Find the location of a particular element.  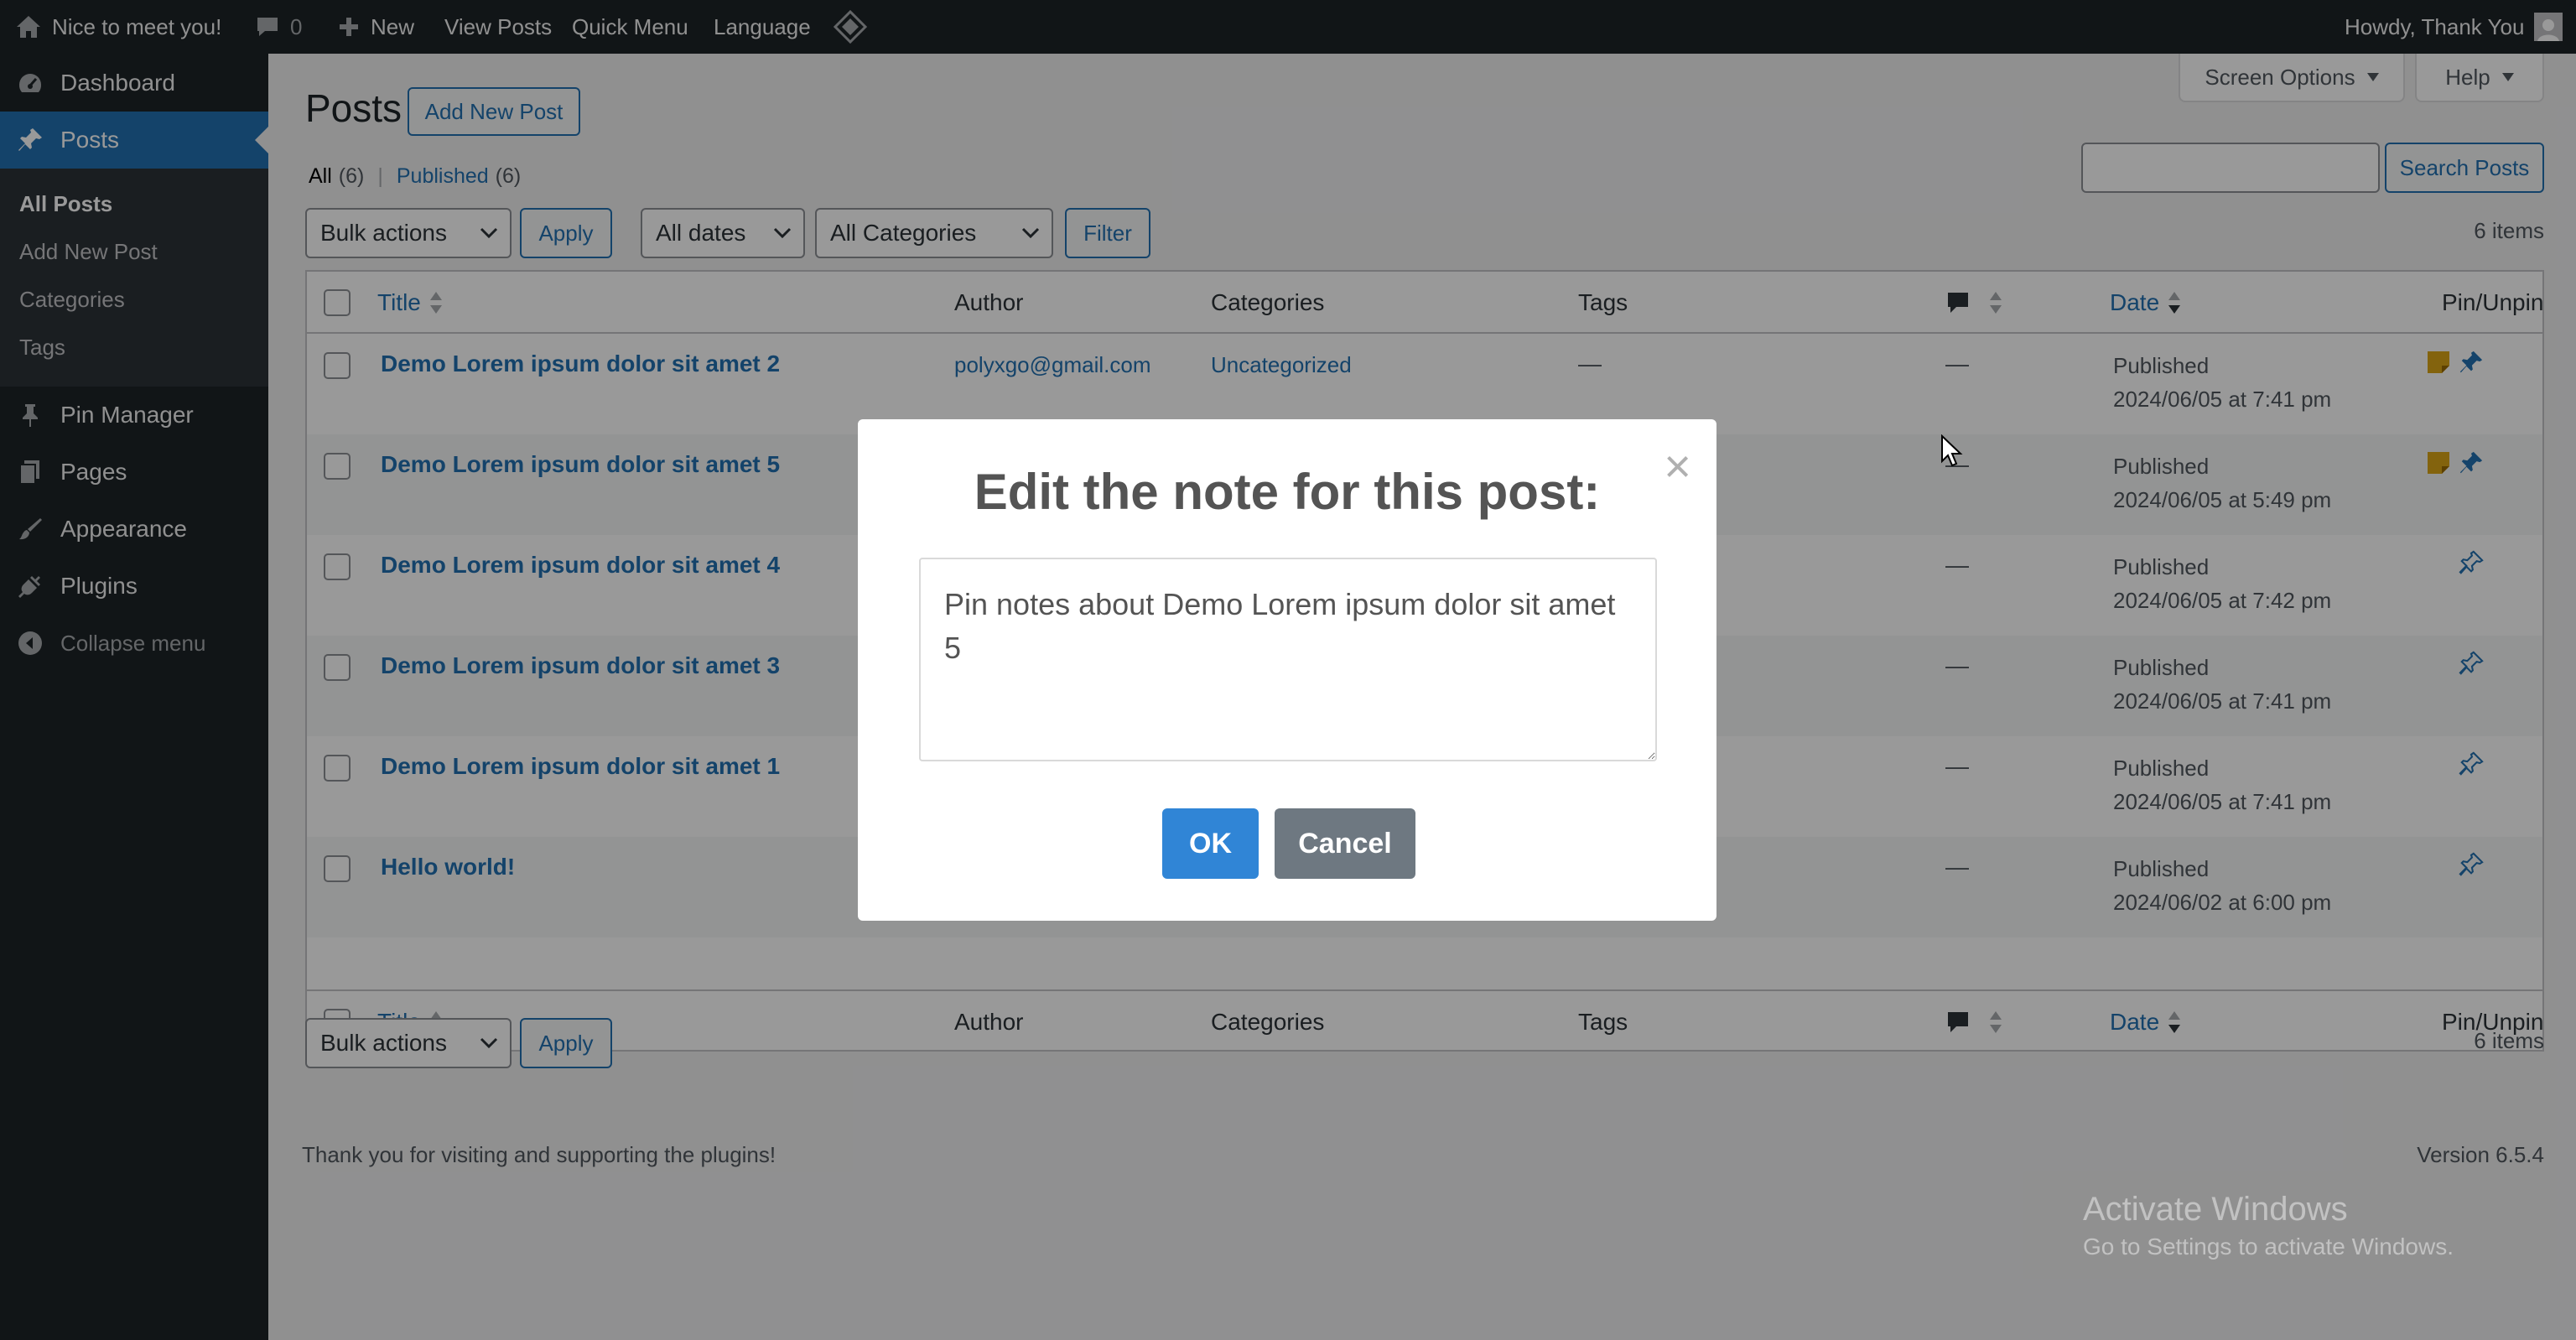

mouse-cursor-icon is located at coordinates (1952, 451).